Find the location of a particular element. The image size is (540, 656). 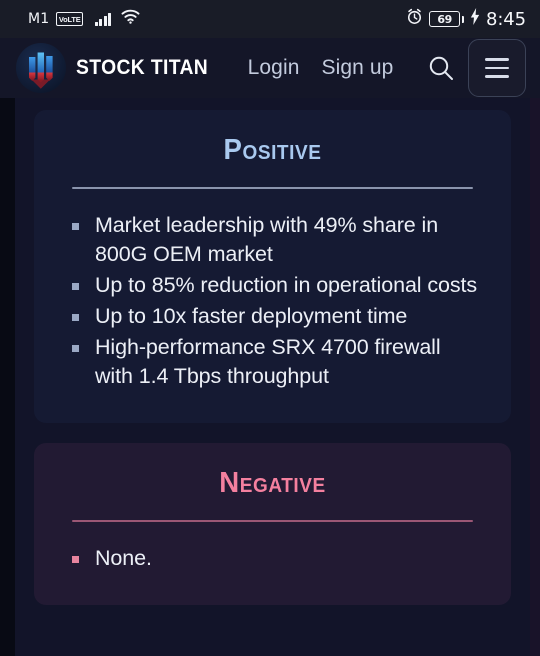

battery-level-label: 69 is located at coordinates (445, 19).